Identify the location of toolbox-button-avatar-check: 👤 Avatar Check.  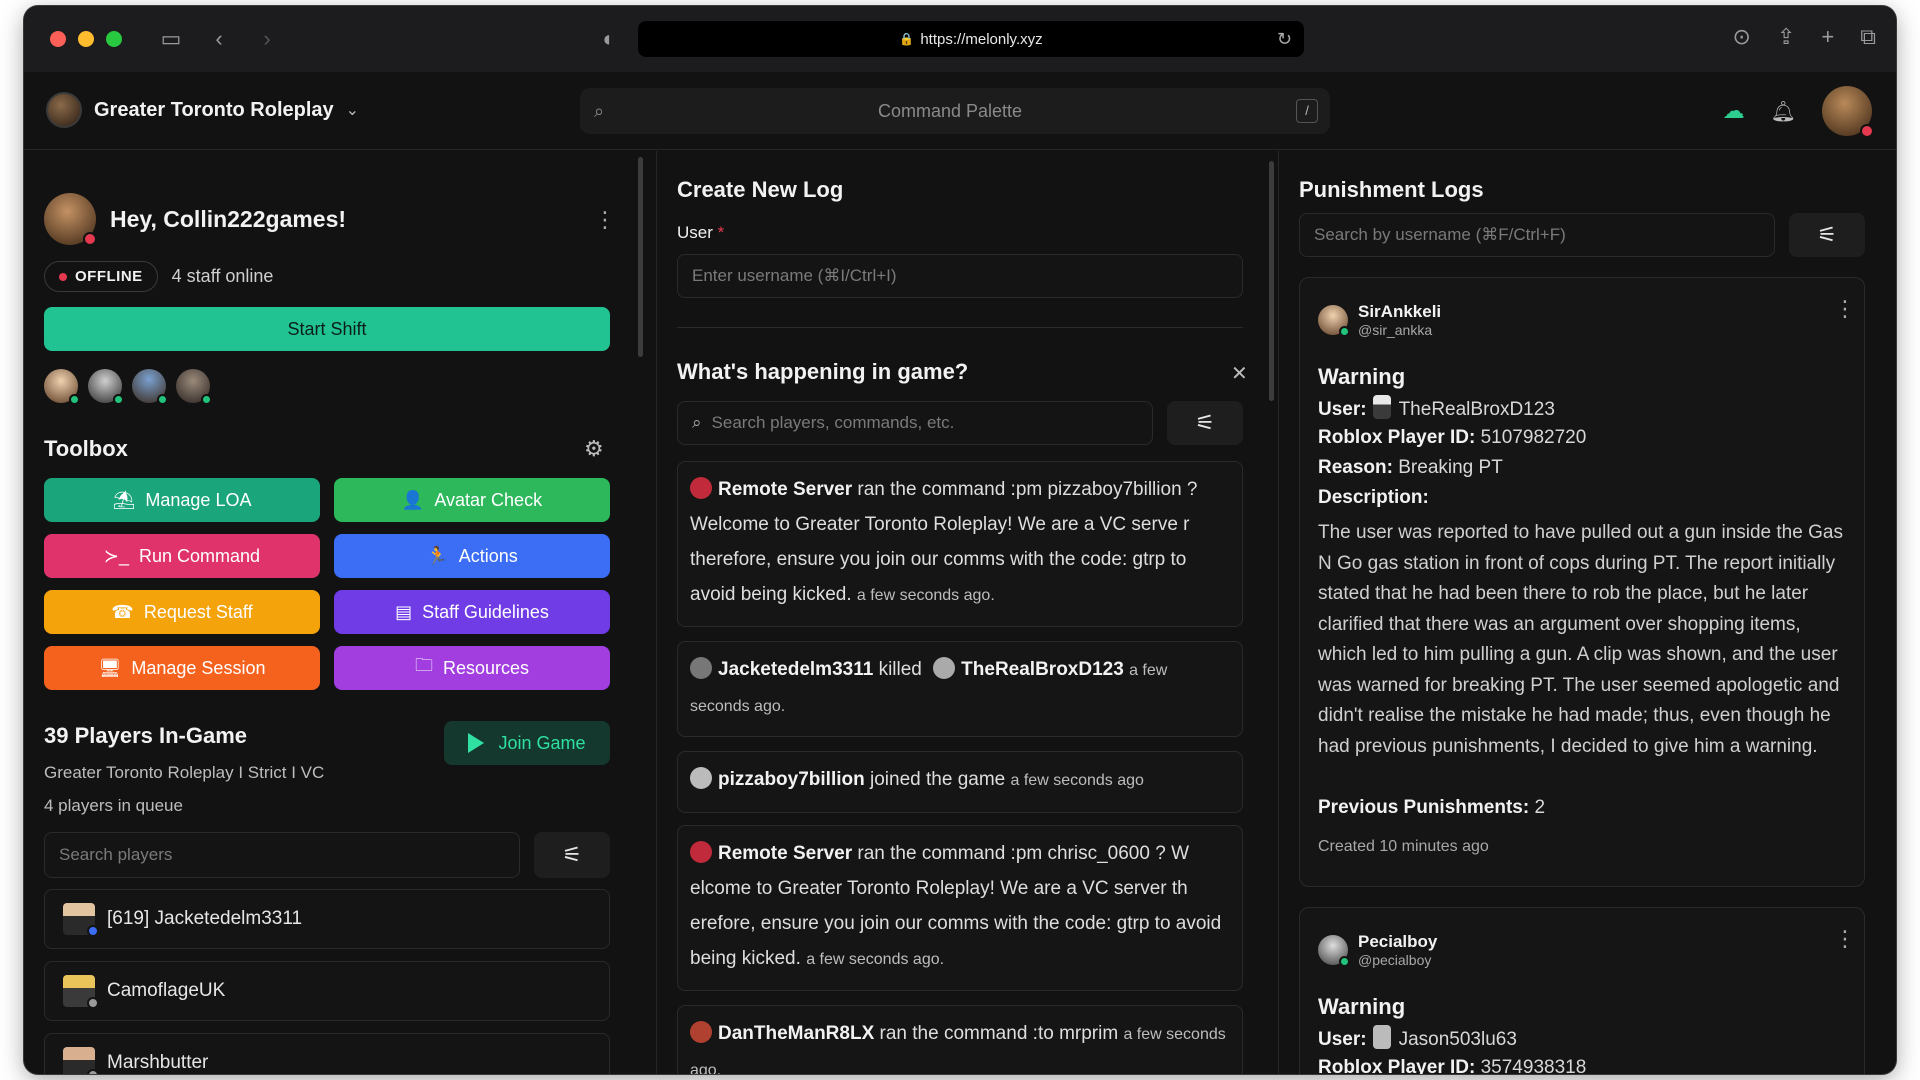
(472, 500).